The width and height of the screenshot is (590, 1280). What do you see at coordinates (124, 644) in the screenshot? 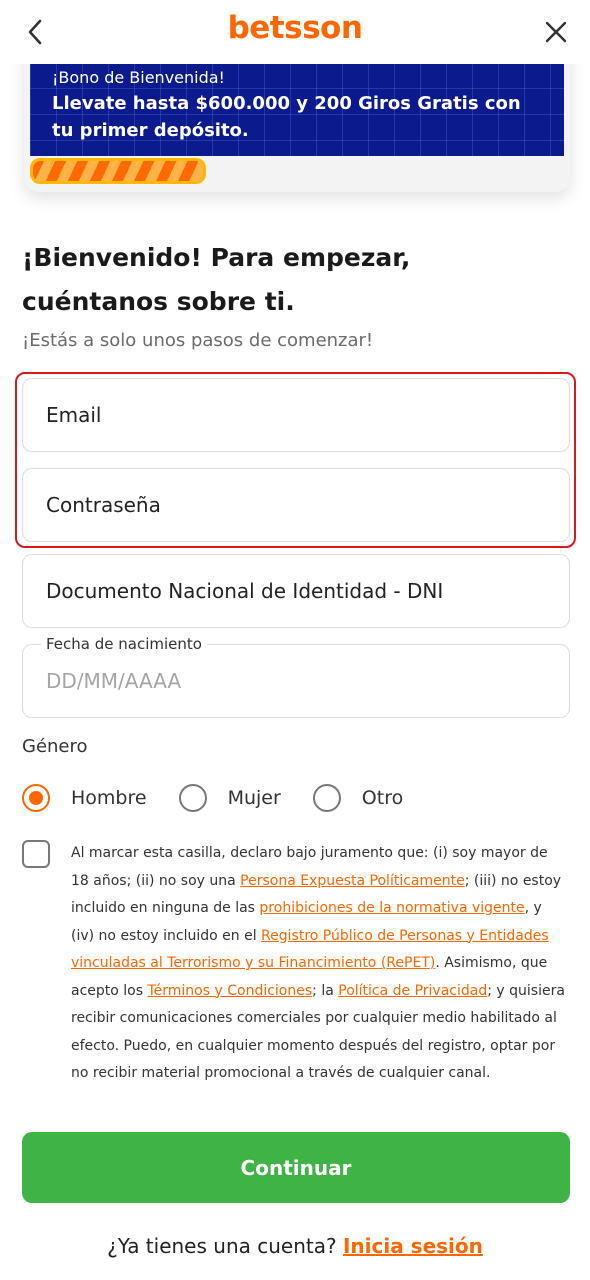
I see `birthdate-label: Fecha de nacimiento` at bounding box center [124, 644].